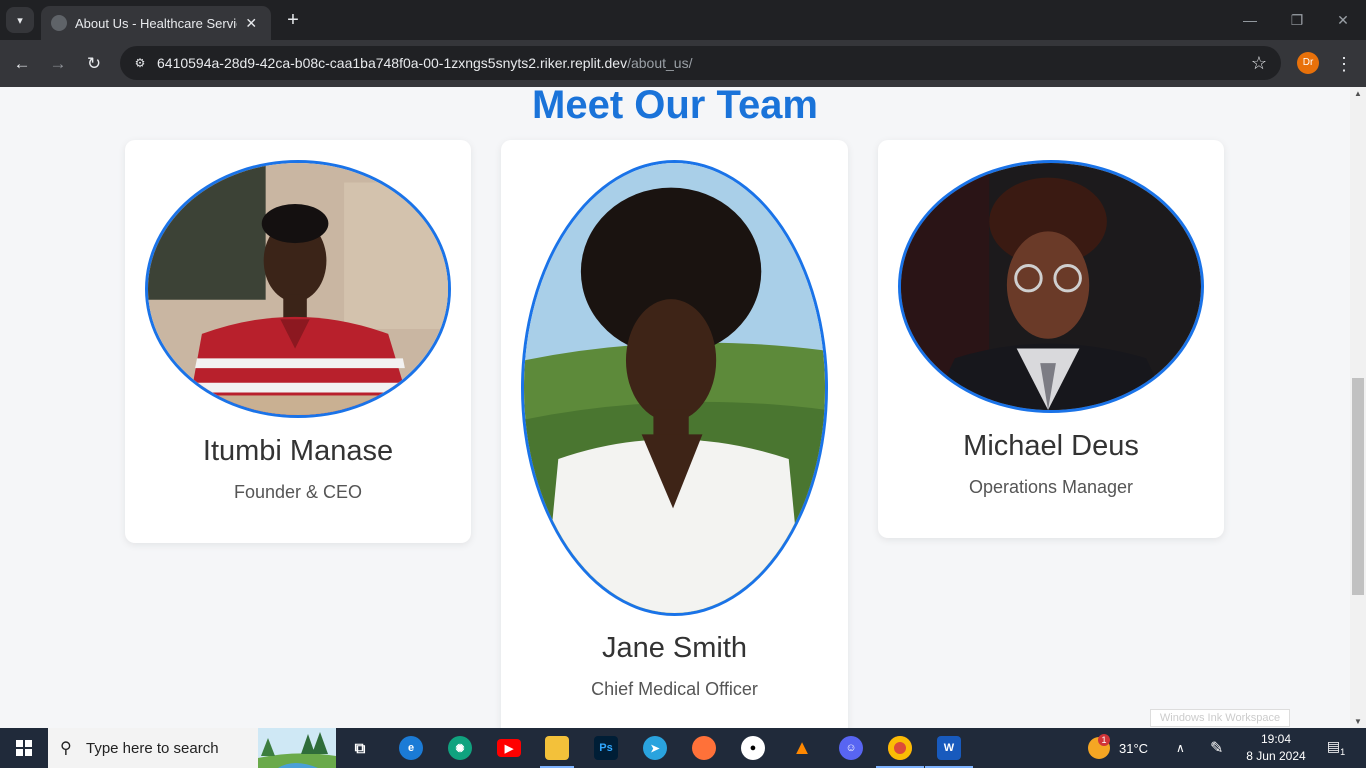  What do you see at coordinates (1118, 748) in the screenshot?
I see `weather-widget: 1 31°C` at bounding box center [1118, 748].